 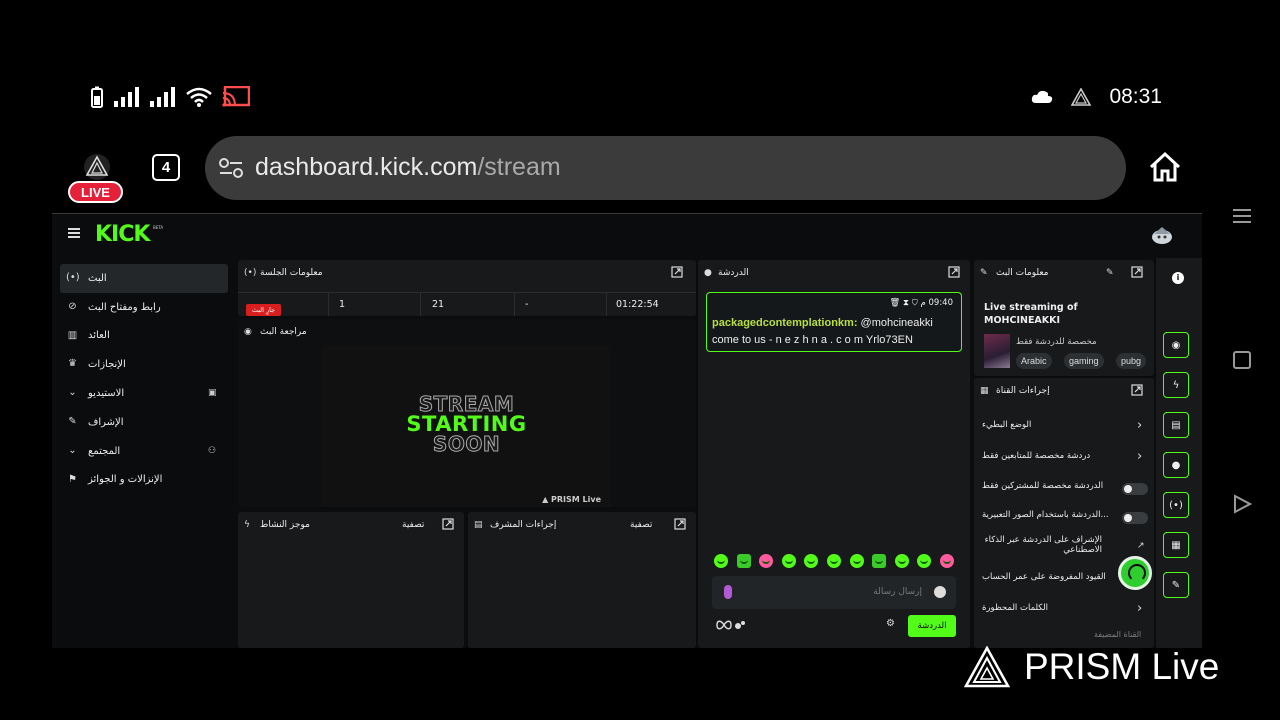 What do you see at coordinates (247, 525) in the screenshot?
I see `bolt-icon: ϟ` at bounding box center [247, 525].